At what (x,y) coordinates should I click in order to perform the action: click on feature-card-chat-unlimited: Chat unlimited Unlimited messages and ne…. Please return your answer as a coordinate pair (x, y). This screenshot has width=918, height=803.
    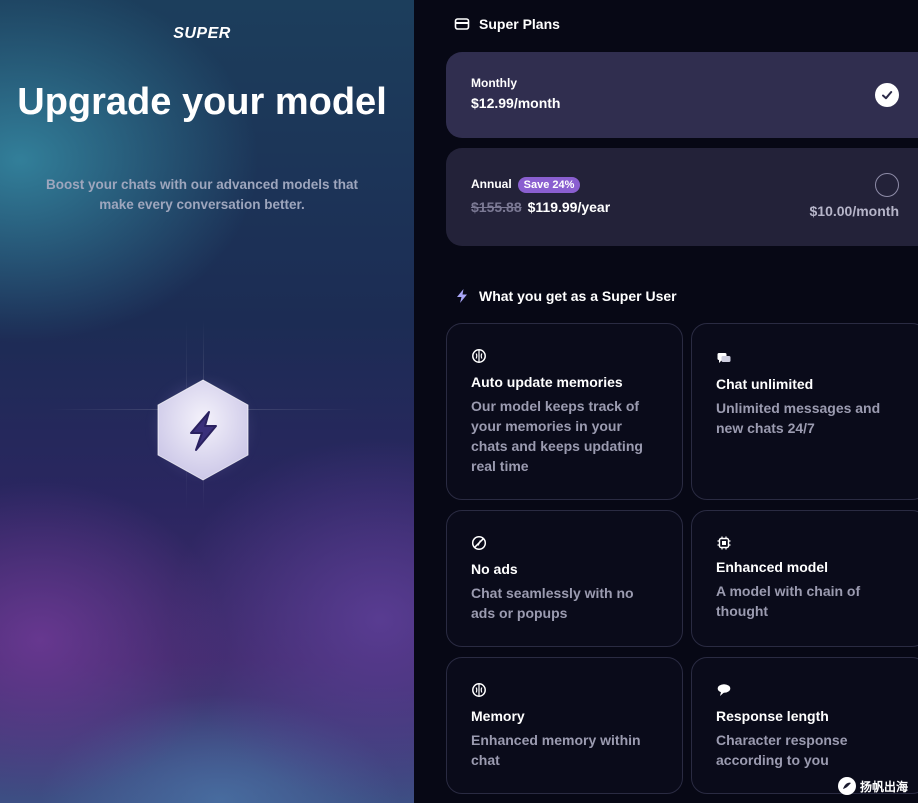
    Looking at the image, I should click on (804, 411).